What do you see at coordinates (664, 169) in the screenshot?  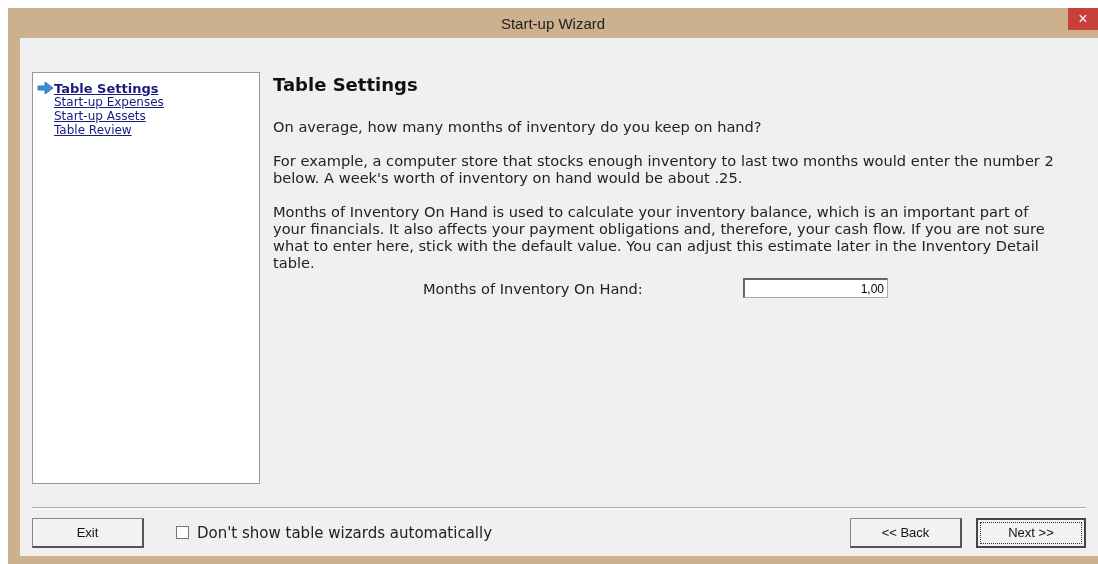 I see `paragraph: For example, a computer store that stocks enough inventory to last two months would enter the number 2 below. A week's worth of inventory on hand would be about .25.` at bounding box center [664, 169].